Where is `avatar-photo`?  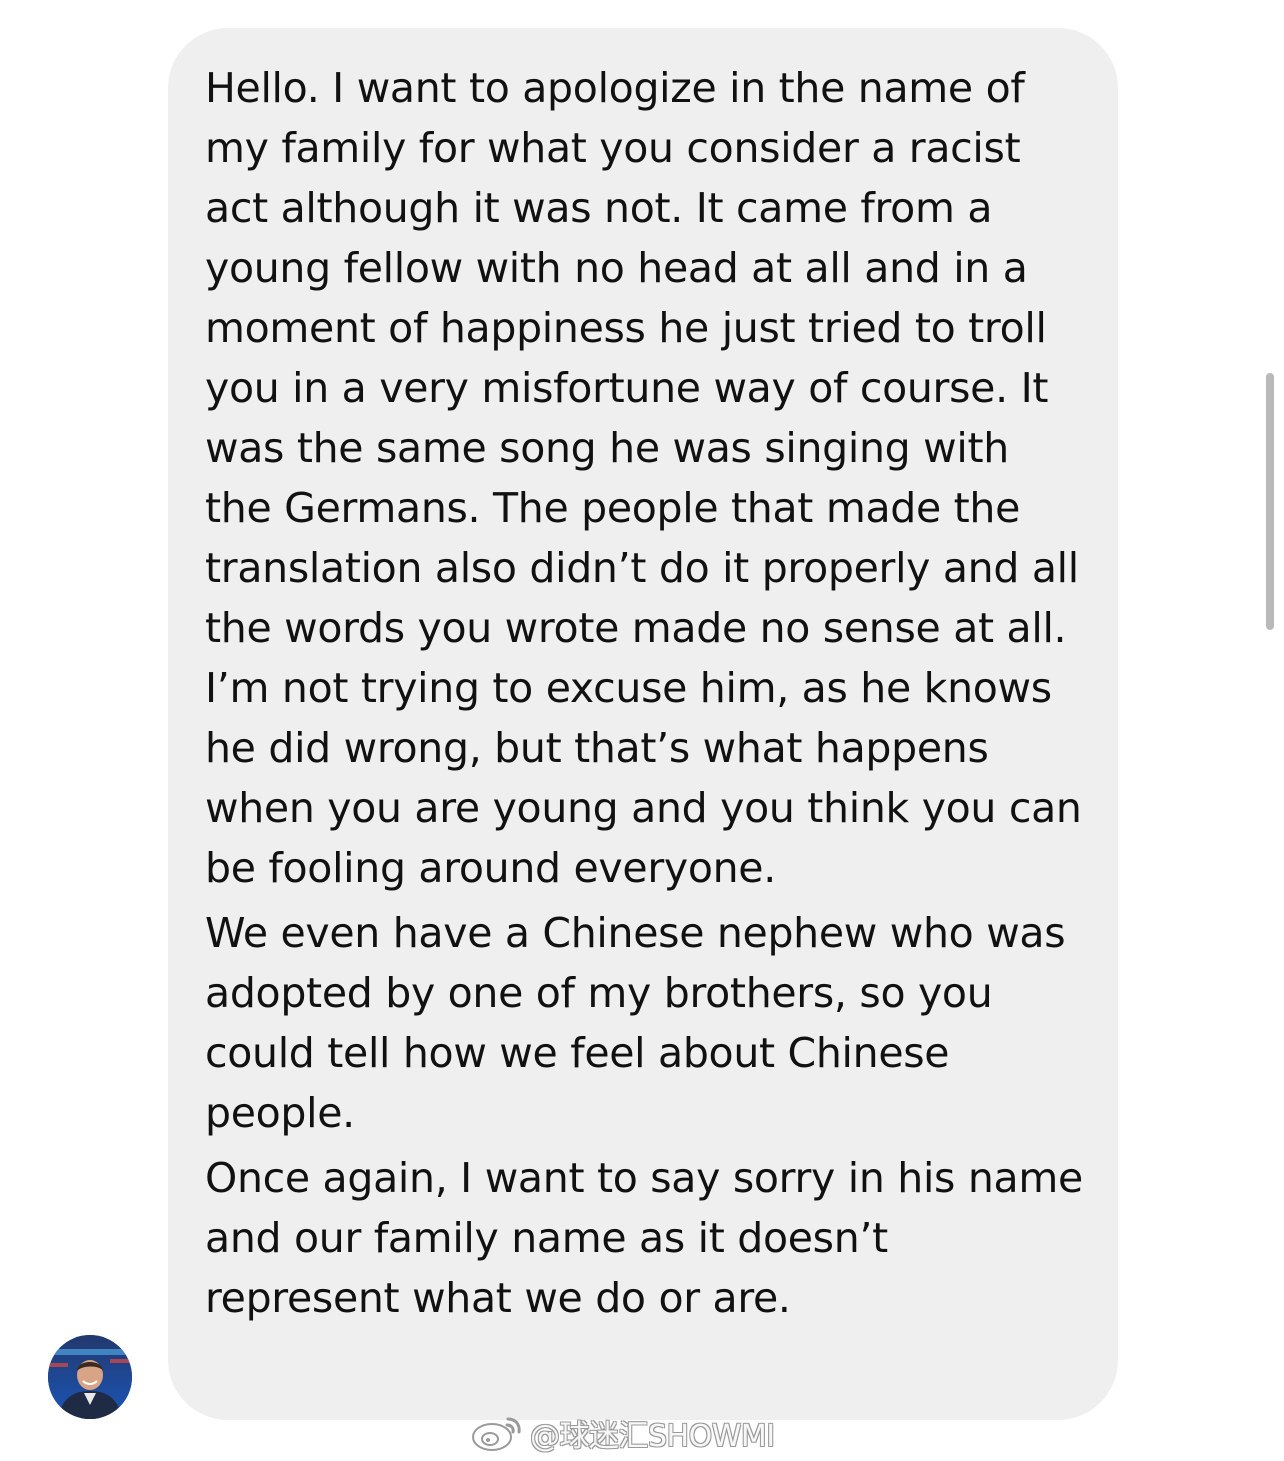 avatar-photo is located at coordinates (90, 1377).